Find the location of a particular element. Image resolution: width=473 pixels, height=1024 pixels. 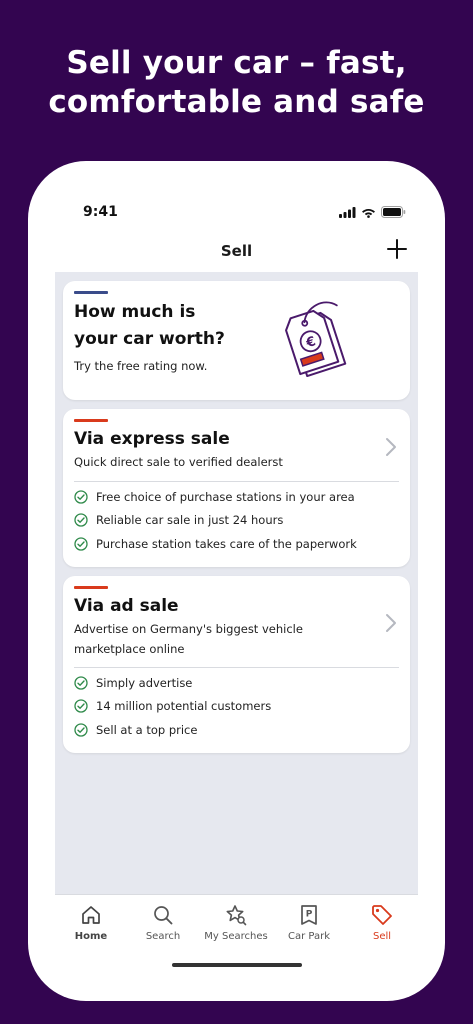

ad-card-subtitle-line-1: Advertise on Germany's biggest vehicle is located at coordinates (188, 629).